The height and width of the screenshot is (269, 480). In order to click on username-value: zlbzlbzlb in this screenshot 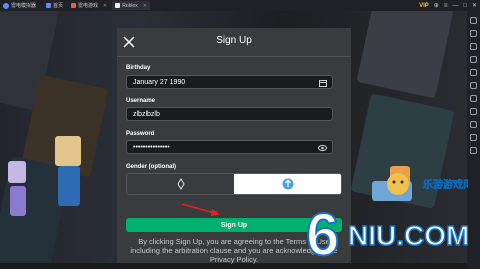, I will do `click(146, 114)`.